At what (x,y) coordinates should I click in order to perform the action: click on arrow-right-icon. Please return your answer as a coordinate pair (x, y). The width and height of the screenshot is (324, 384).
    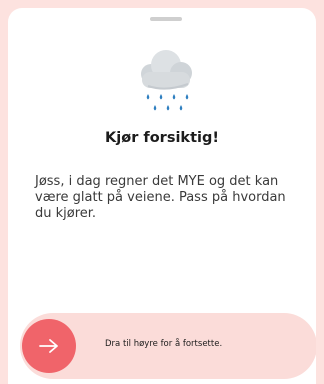
    Looking at the image, I should click on (48, 346).